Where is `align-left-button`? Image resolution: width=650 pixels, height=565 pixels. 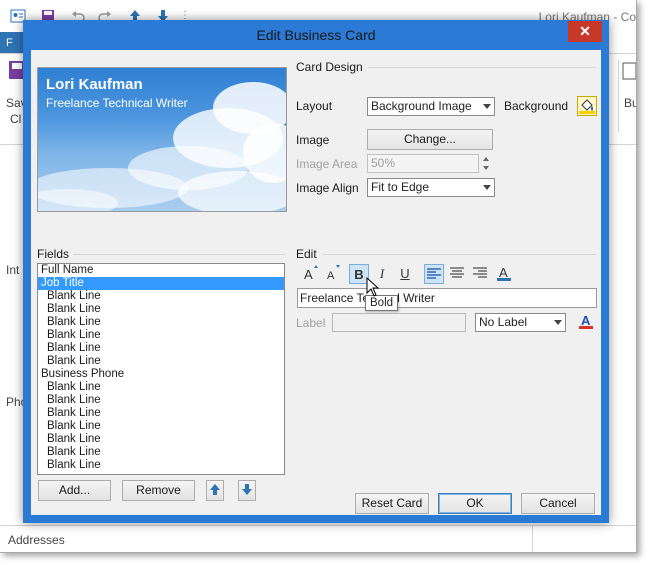 align-left-button is located at coordinates (434, 274).